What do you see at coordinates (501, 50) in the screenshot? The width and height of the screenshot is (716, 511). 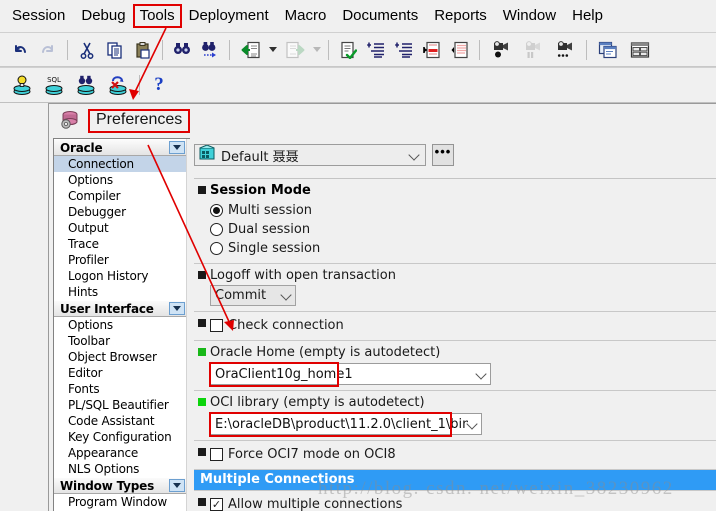 I see `record-icon` at bounding box center [501, 50].